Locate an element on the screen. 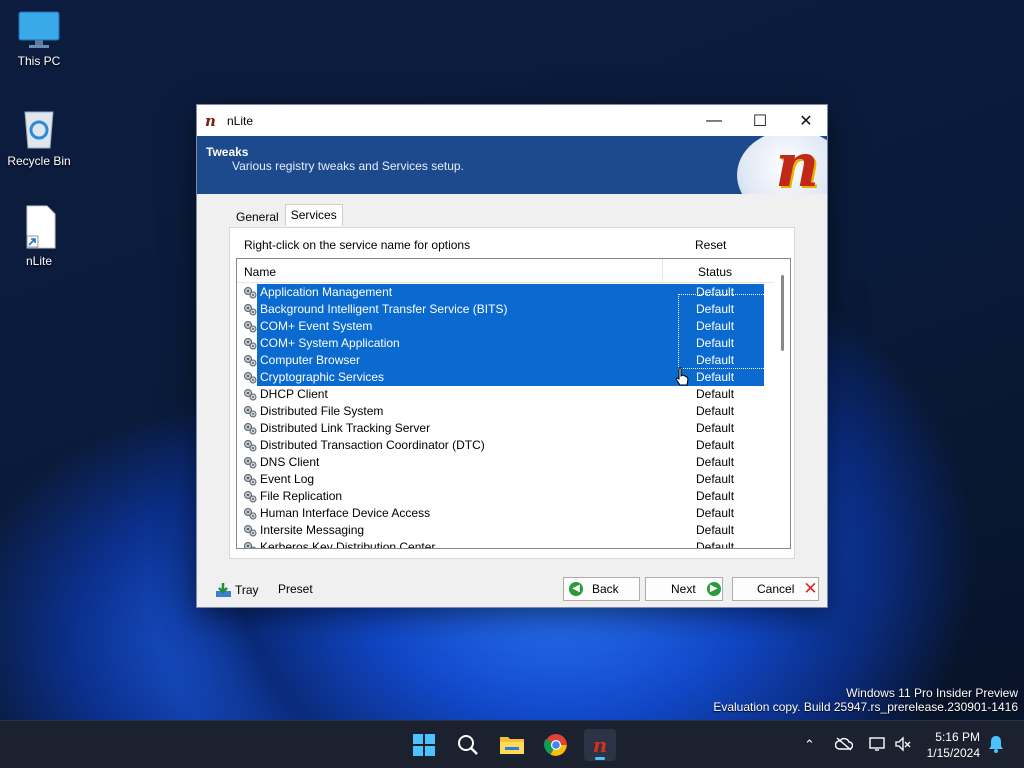  service-name: Human Interface Device Access is located at coordinates (345, 513).